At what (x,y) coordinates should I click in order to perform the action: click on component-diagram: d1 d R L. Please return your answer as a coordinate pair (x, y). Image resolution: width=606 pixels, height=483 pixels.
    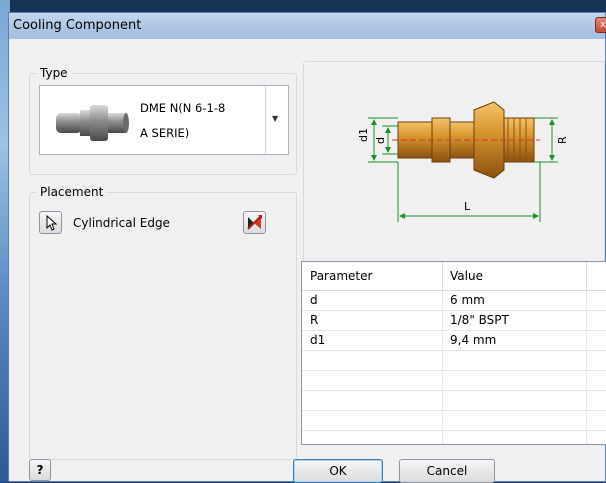
    Looking at the image, I should click on (463, 161).